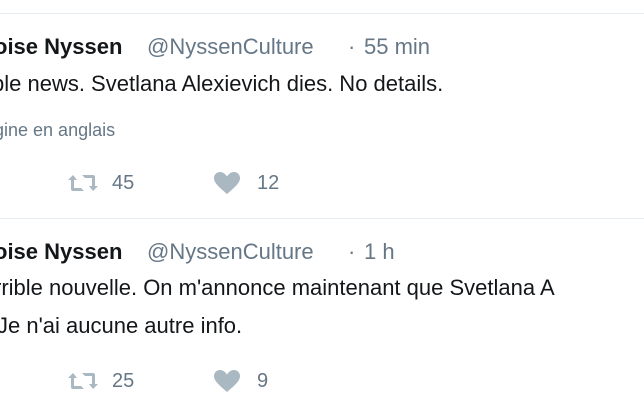 The width and height of the screenshot is (644, 414). Describe the element at coordinates (121, 325) in the screenshot. I see `tweet-text-line: Je n'ai aucune autre info.` at that location.